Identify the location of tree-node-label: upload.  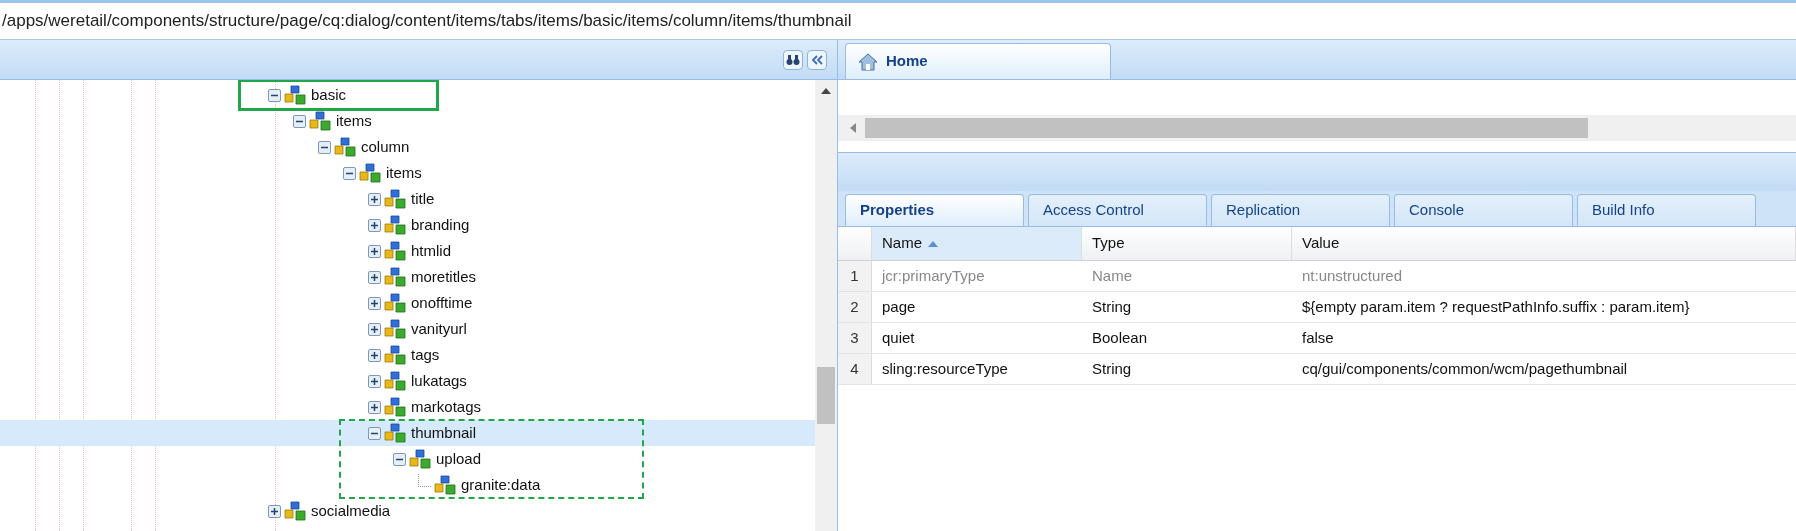
(459, 459).